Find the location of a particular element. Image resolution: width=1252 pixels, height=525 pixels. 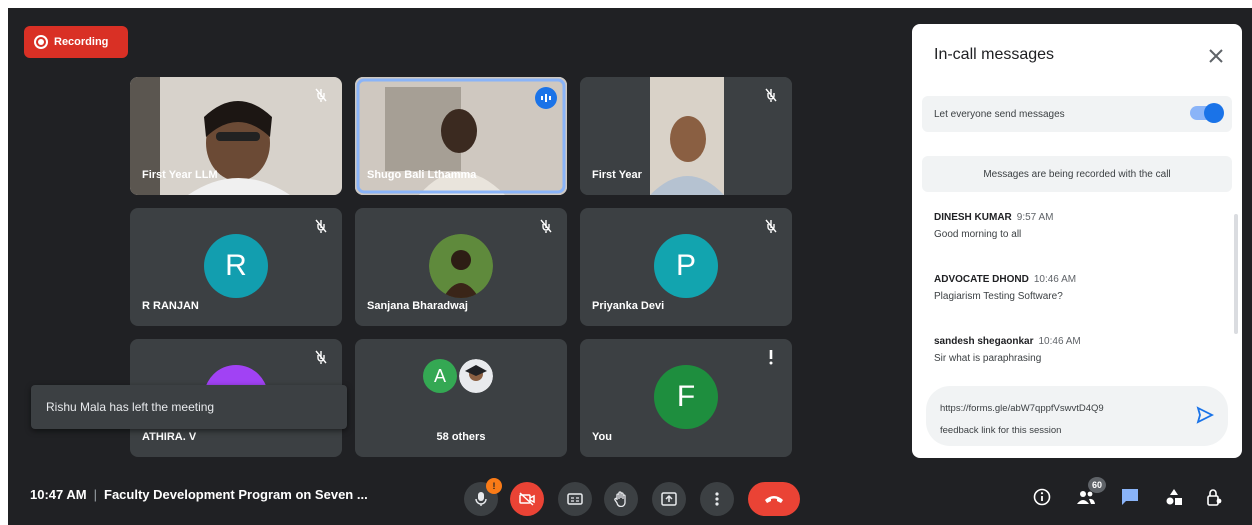

avatar: P is located at coordinates (686, 266).